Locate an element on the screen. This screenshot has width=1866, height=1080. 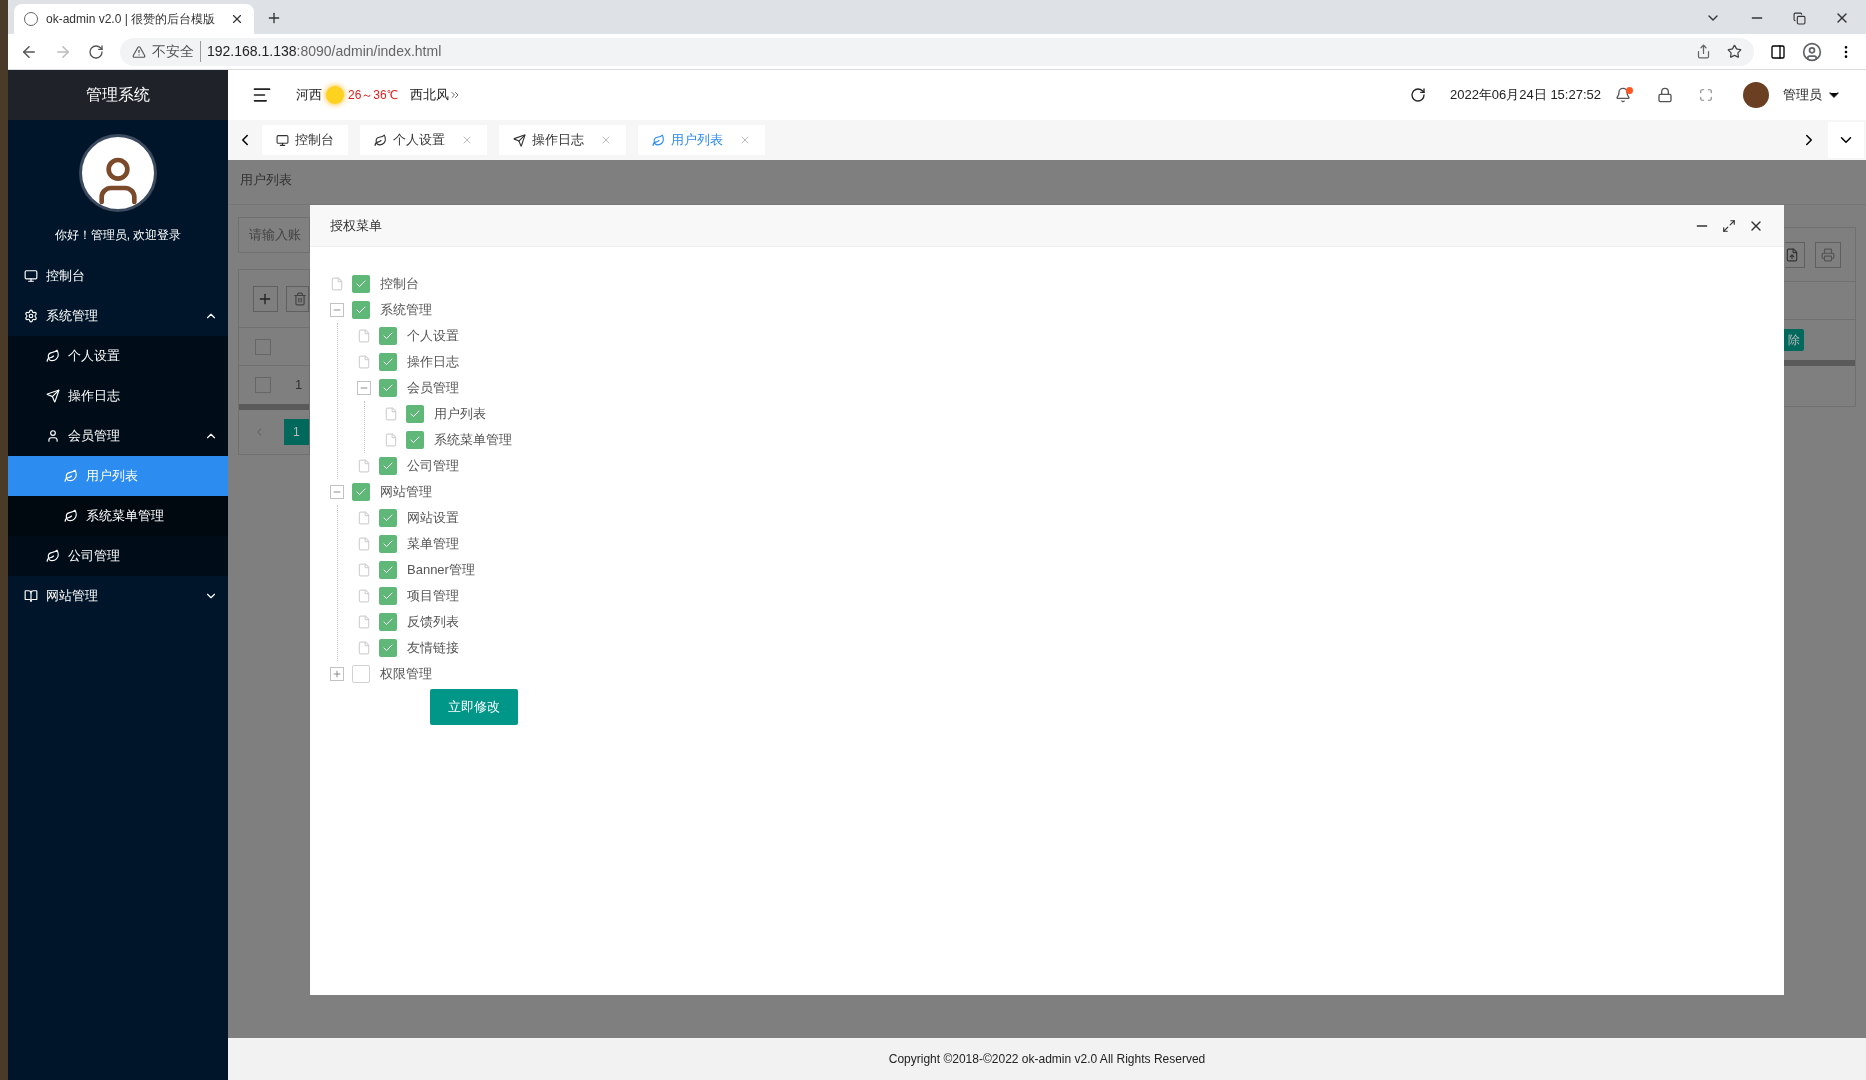
tree-label: 反馈列表 is located at coordinates (433, 622).